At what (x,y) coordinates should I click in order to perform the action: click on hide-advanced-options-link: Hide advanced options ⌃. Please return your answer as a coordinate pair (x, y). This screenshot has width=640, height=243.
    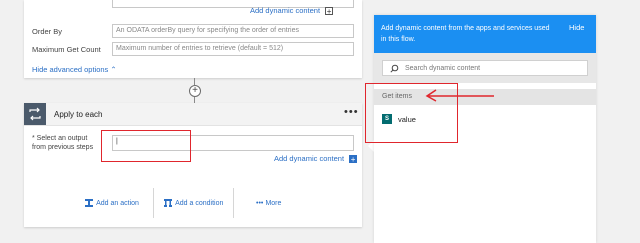
    Looking at the image, I should click on (74, 69).